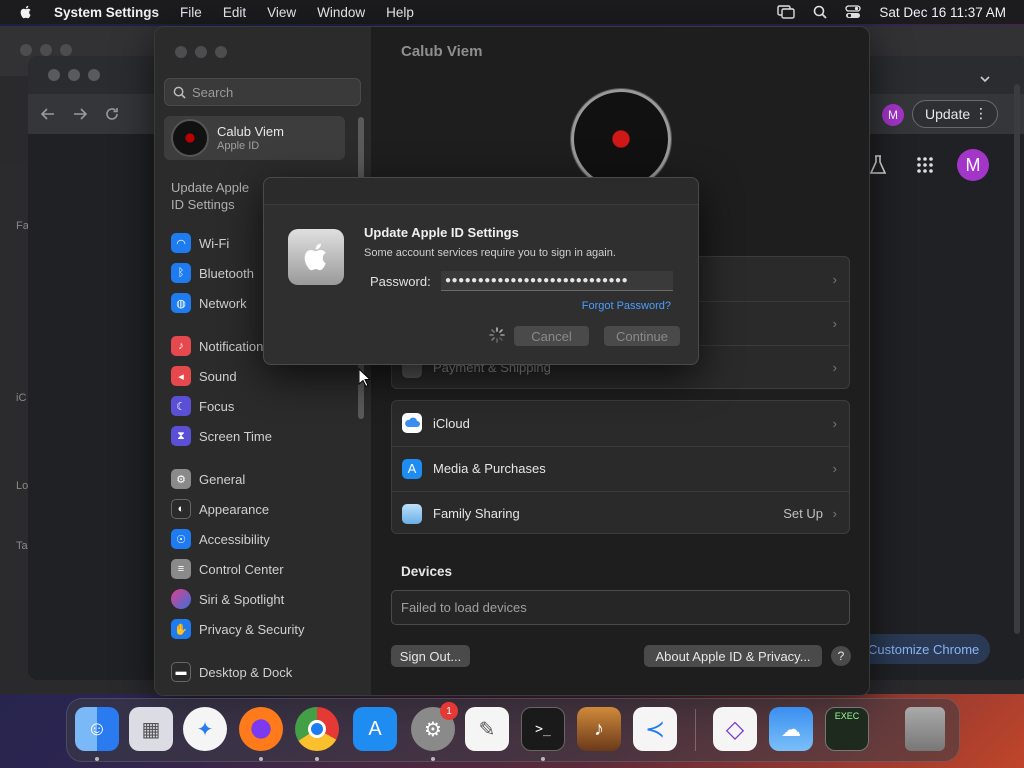  Describe the element at coordinates (620, 513) in the screenshot. I see `list-item-family-sharing: Family Sharing Set Up ›` at that location.